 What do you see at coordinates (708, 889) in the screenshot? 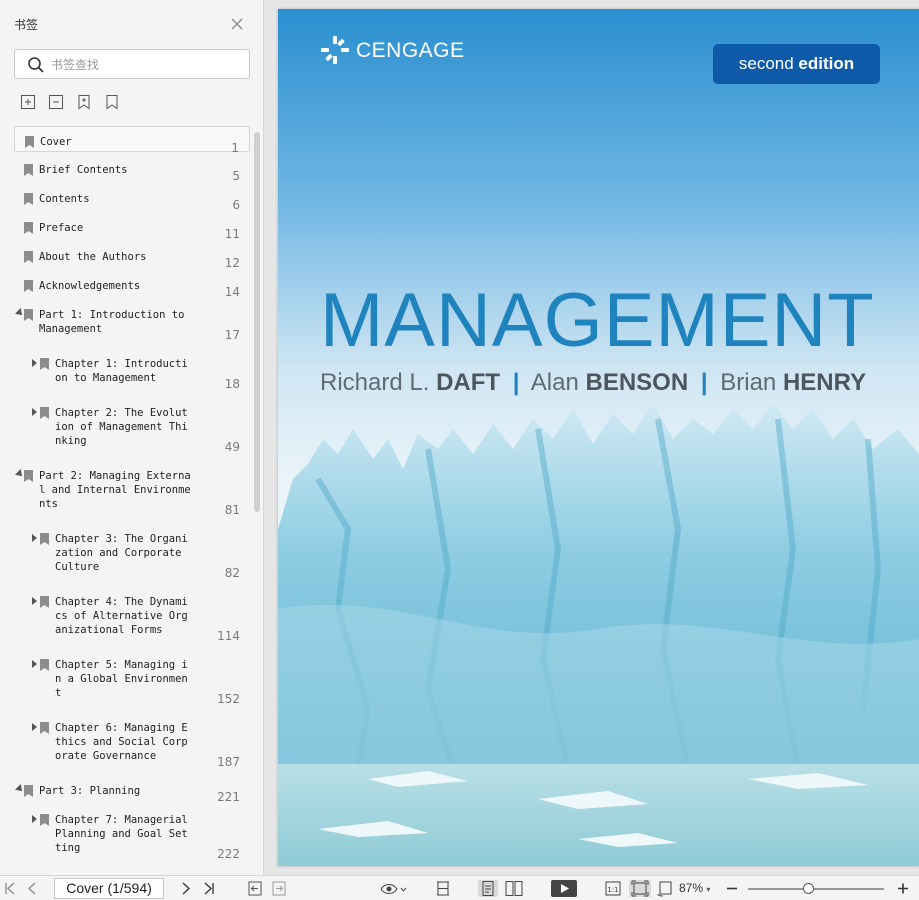
I see `zoom-dropdown-icon: ▾` at bounding box center [708, 889].